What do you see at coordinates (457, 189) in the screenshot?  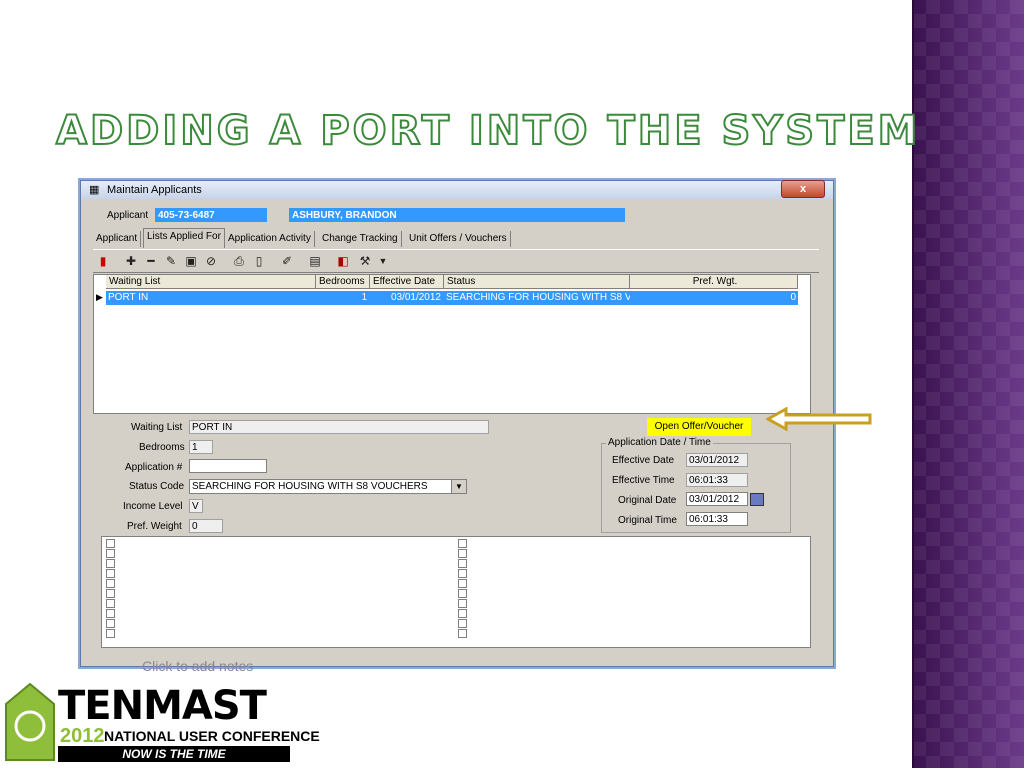 I see `window-titlebar: ▦ Maintain Applicants x` at bounding box center [457, 189].